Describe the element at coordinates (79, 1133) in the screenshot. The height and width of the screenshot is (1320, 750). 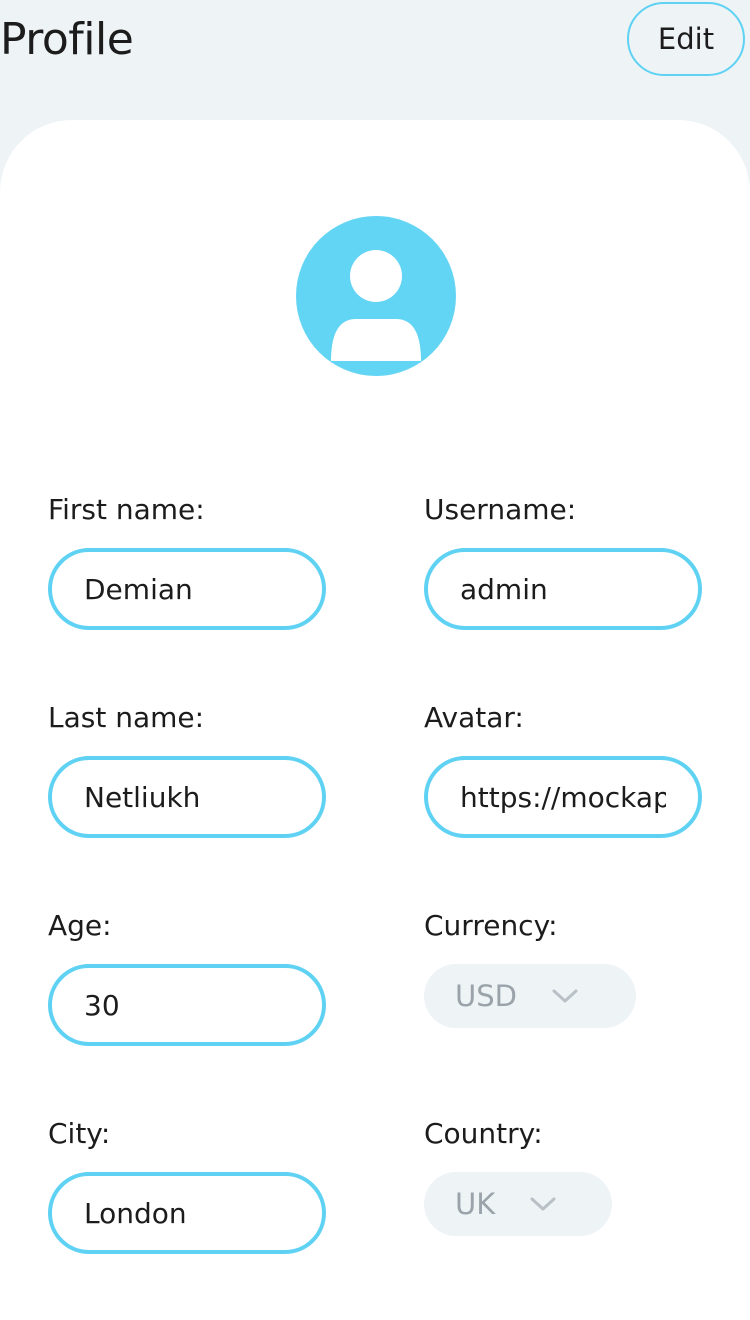
I see `city-label: City:` at that location.